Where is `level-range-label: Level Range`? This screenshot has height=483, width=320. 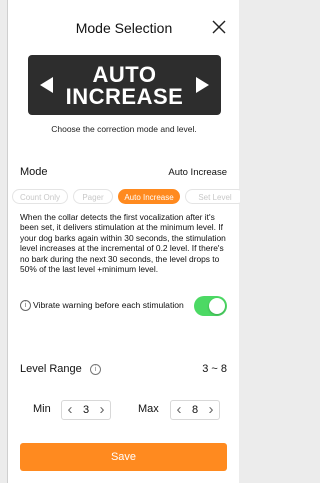 level-range-label: Level Range is located at coordinates (51, 369).